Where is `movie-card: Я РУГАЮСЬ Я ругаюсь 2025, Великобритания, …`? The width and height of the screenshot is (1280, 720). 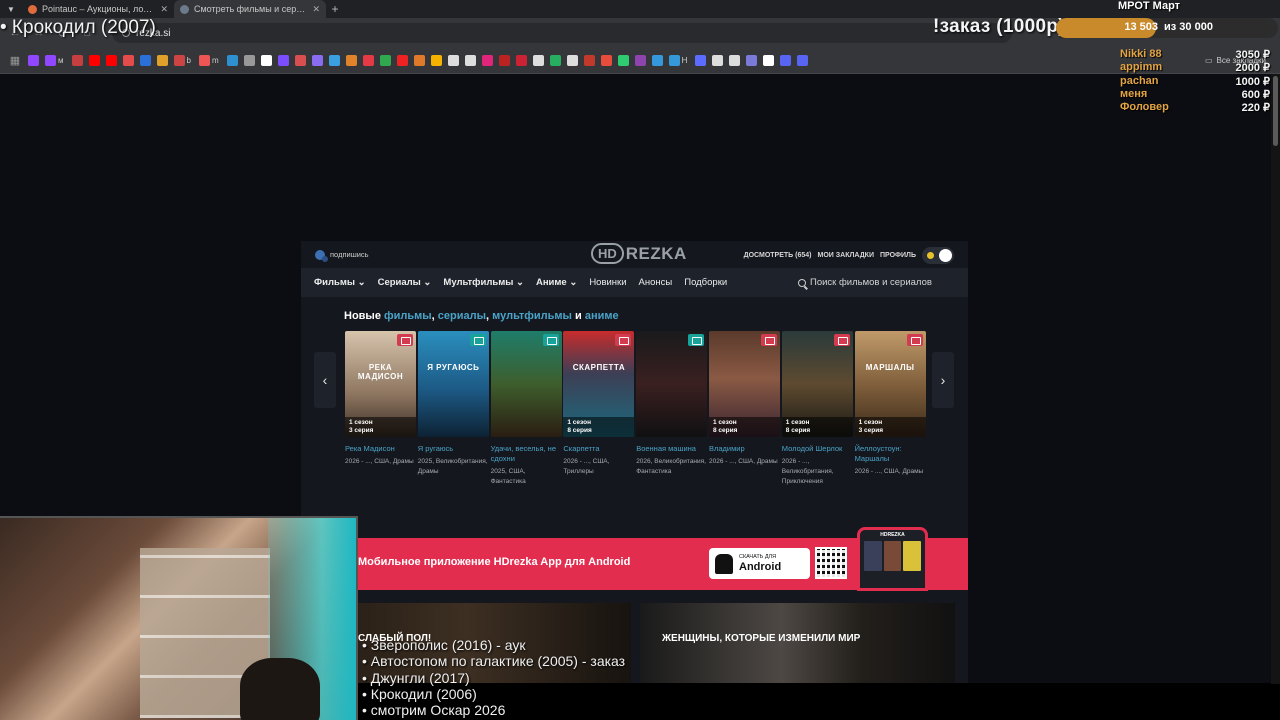 movie-card: Я РУГАЮСЬ Я ругаюсь 2025, Великобритания, … is located at coordinates (453, 404).